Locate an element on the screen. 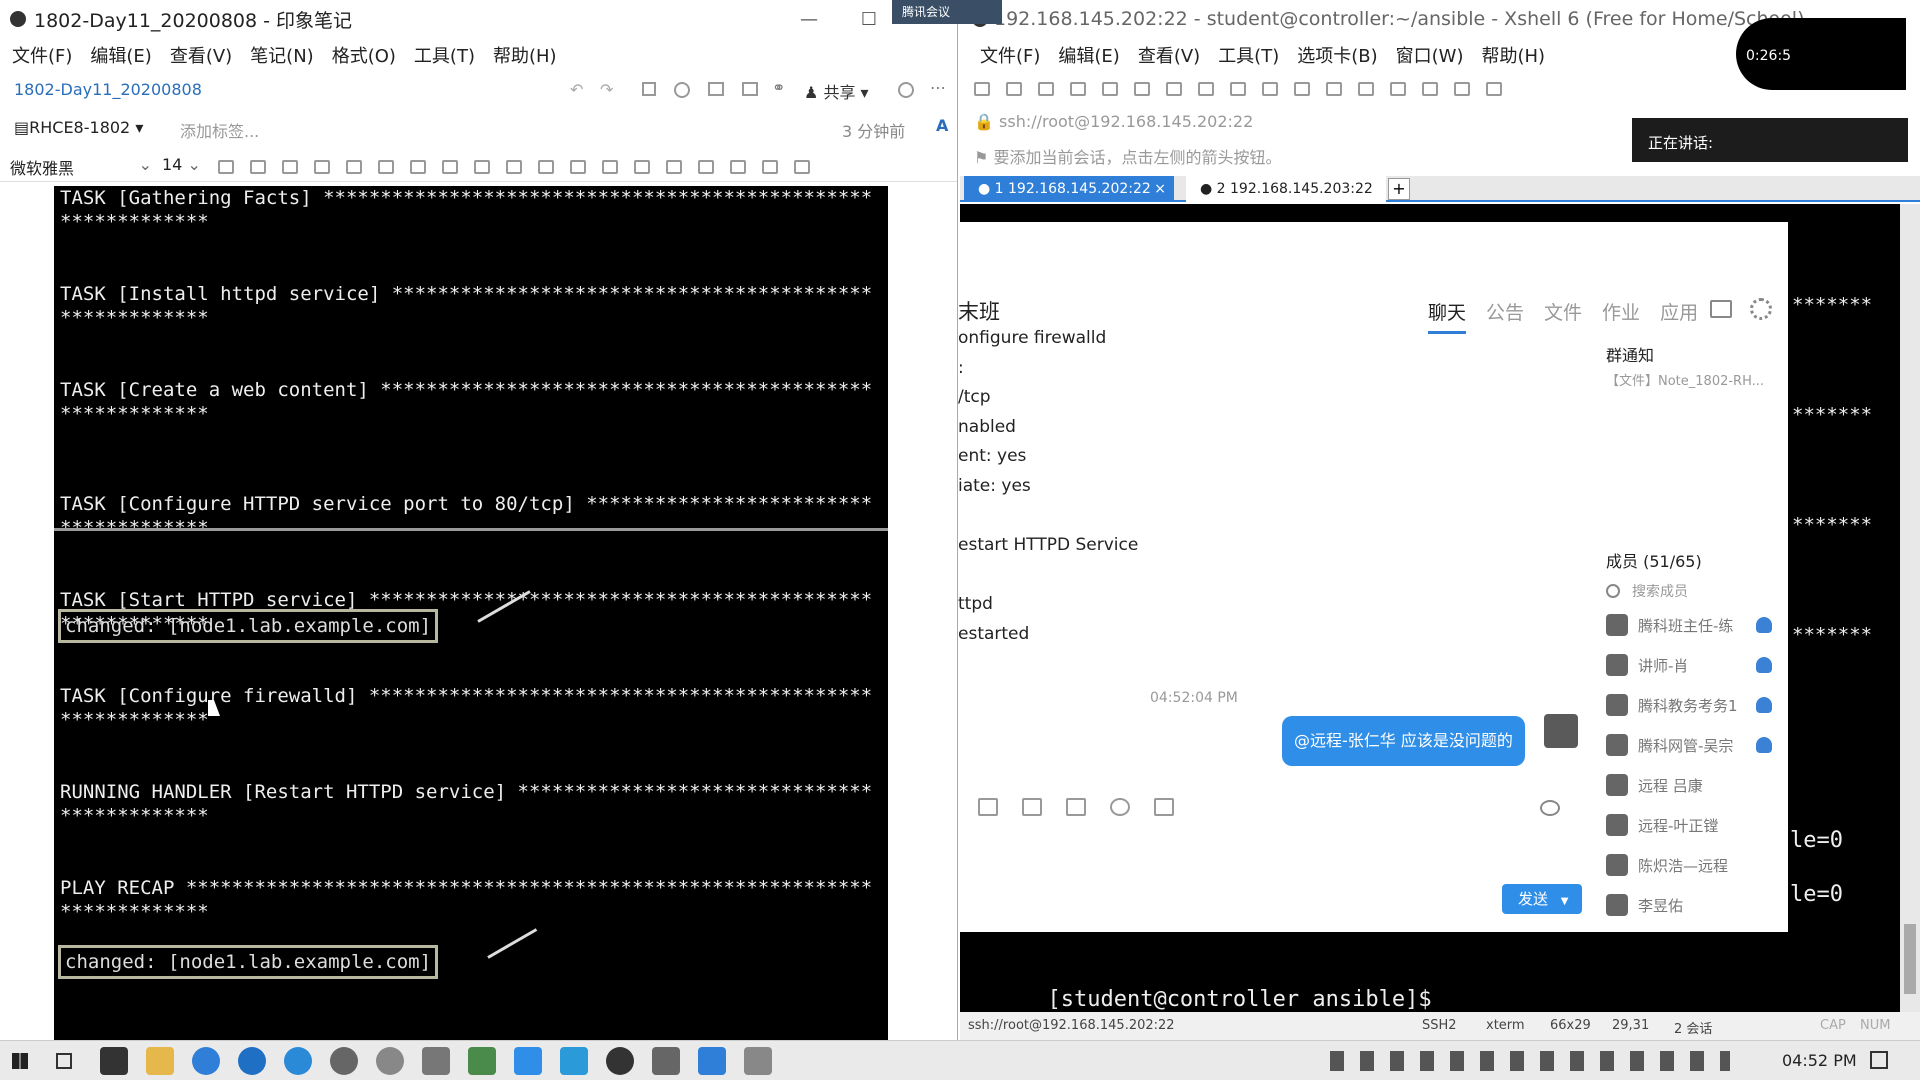 The height and width of the screenshot is (1080, 1920). meeting-timer-panel: 0:26:5 is located at coordinates (1821, 54).